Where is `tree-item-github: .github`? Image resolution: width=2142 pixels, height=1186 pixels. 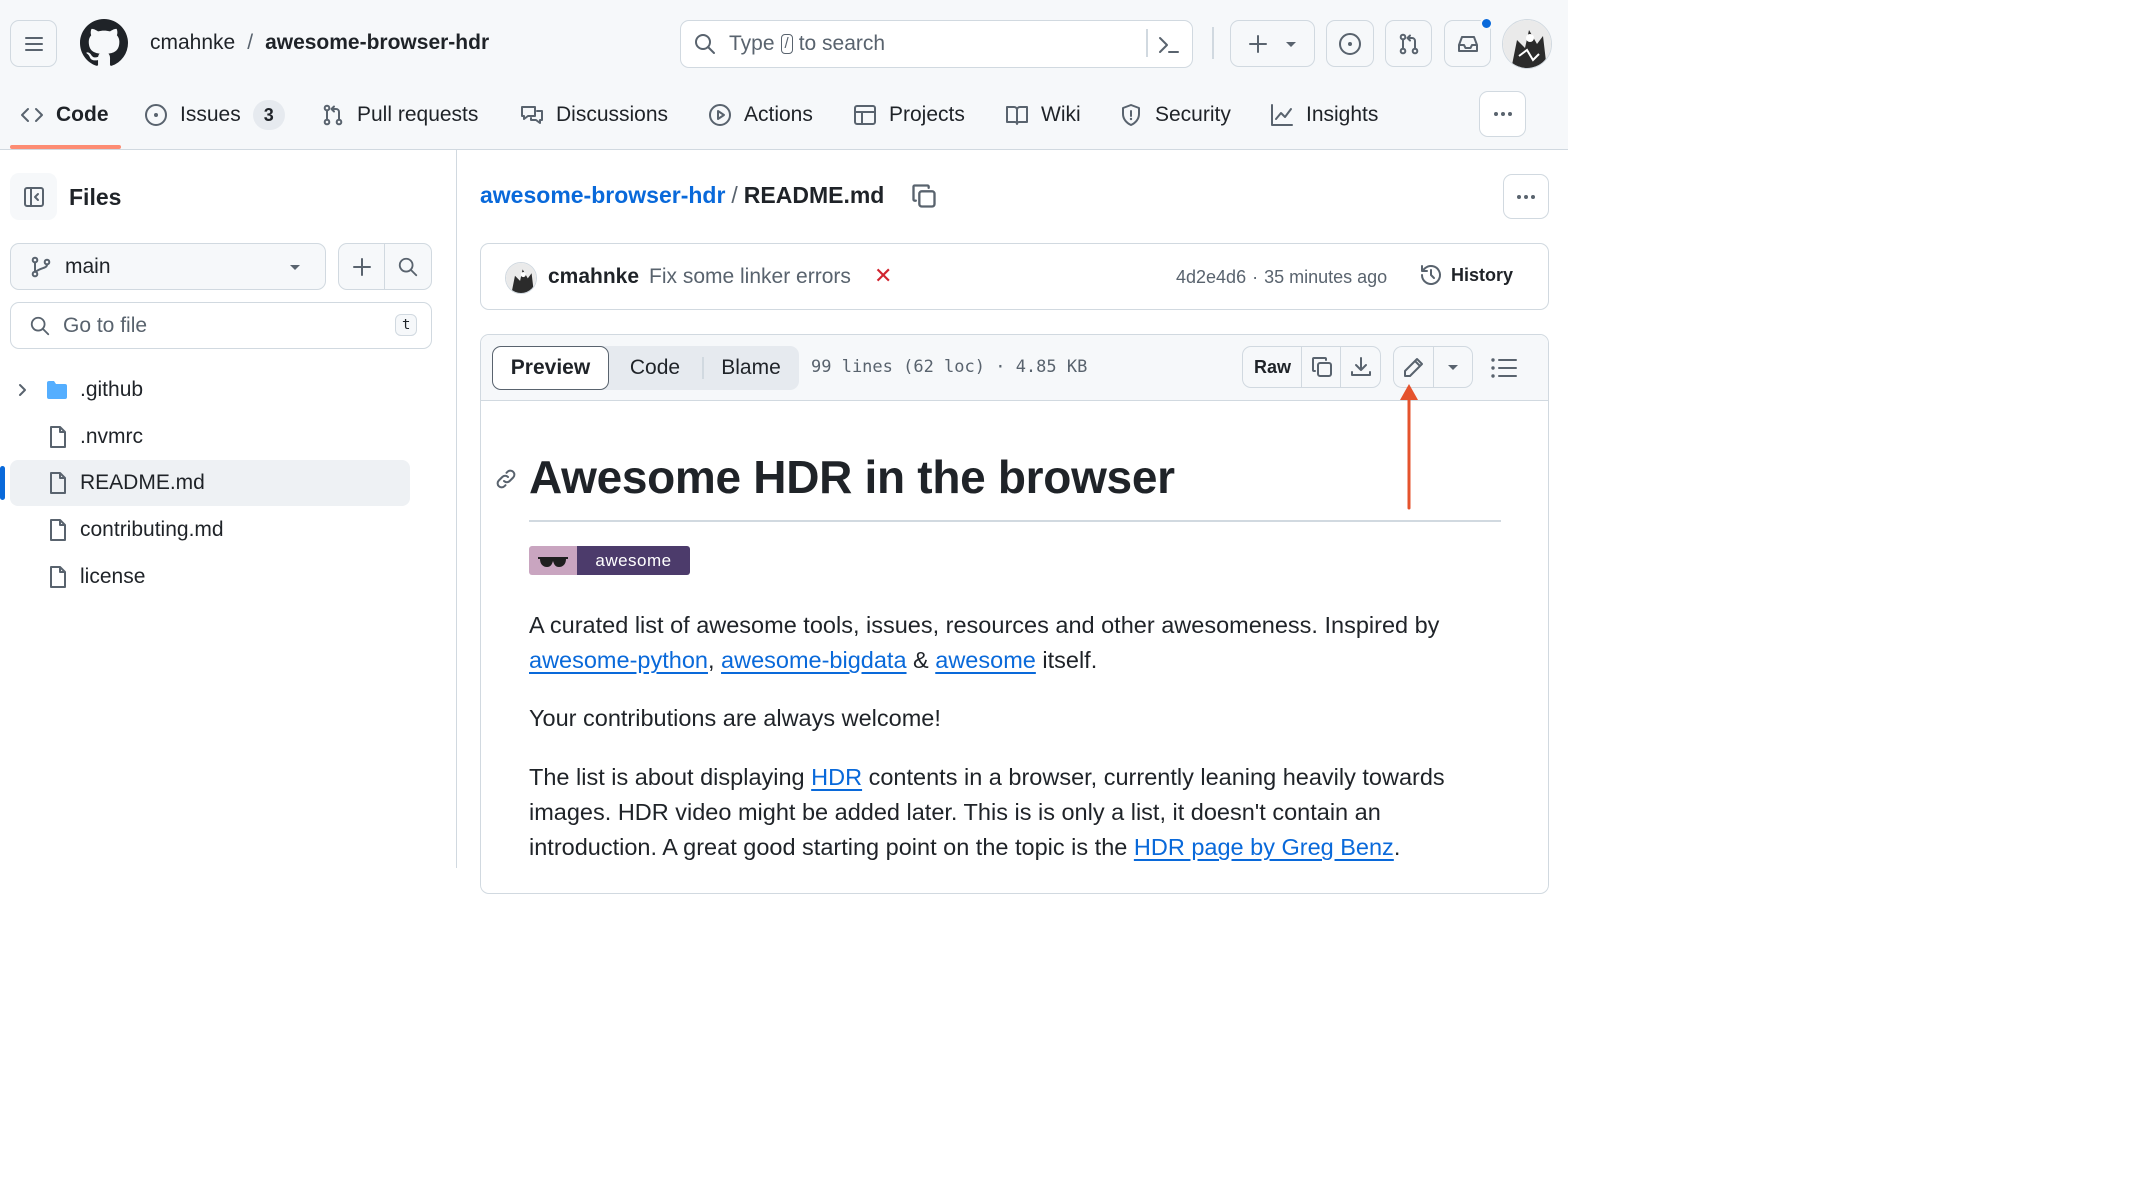
tree-item-github: .github is located at coordinates (205, 390).